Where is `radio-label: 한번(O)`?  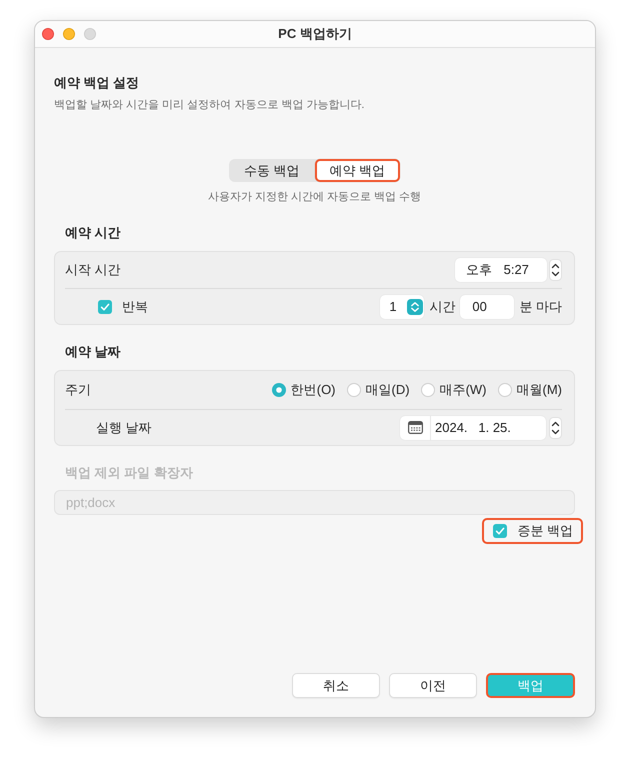
radio-label: 한번(O) is located at coordinates (313, 390).